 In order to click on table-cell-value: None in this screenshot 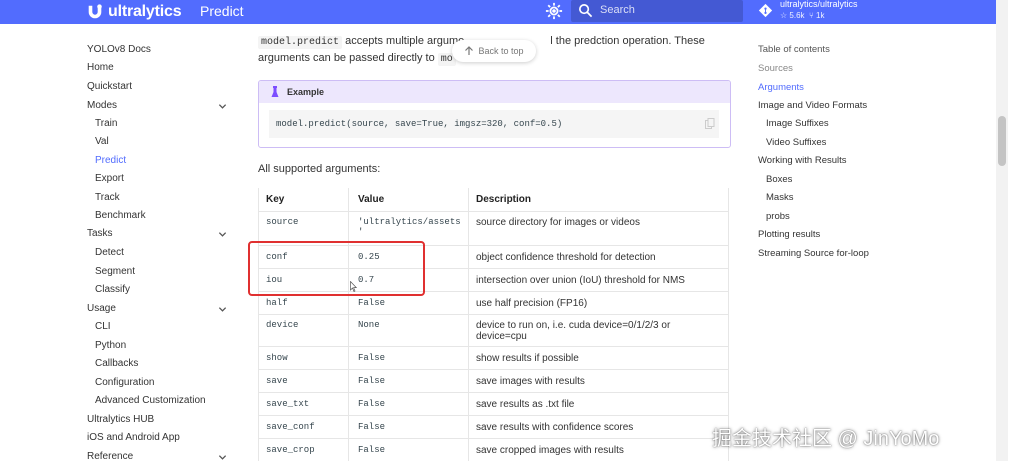, I will do `click(369, 325)`.